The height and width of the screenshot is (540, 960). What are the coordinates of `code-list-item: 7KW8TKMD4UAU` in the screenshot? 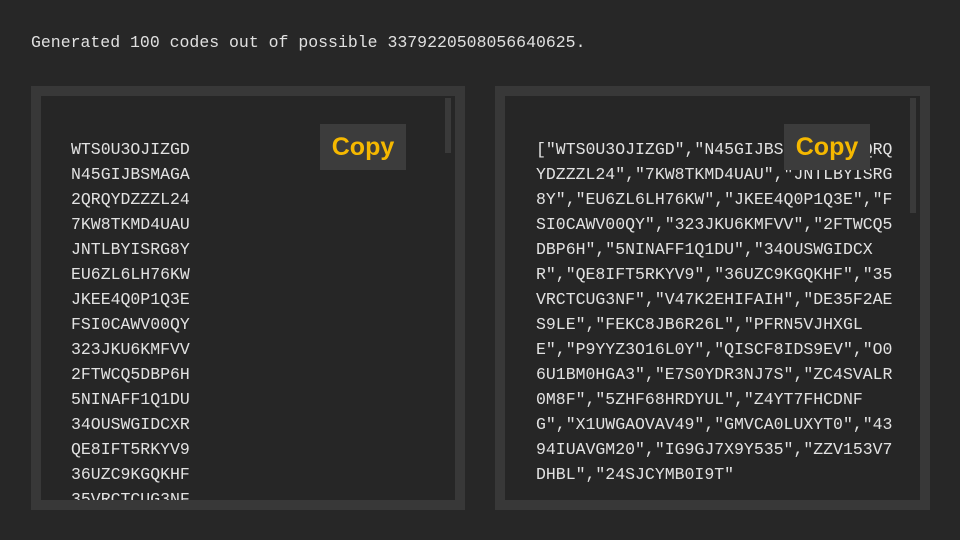 It's located at (130, 224).